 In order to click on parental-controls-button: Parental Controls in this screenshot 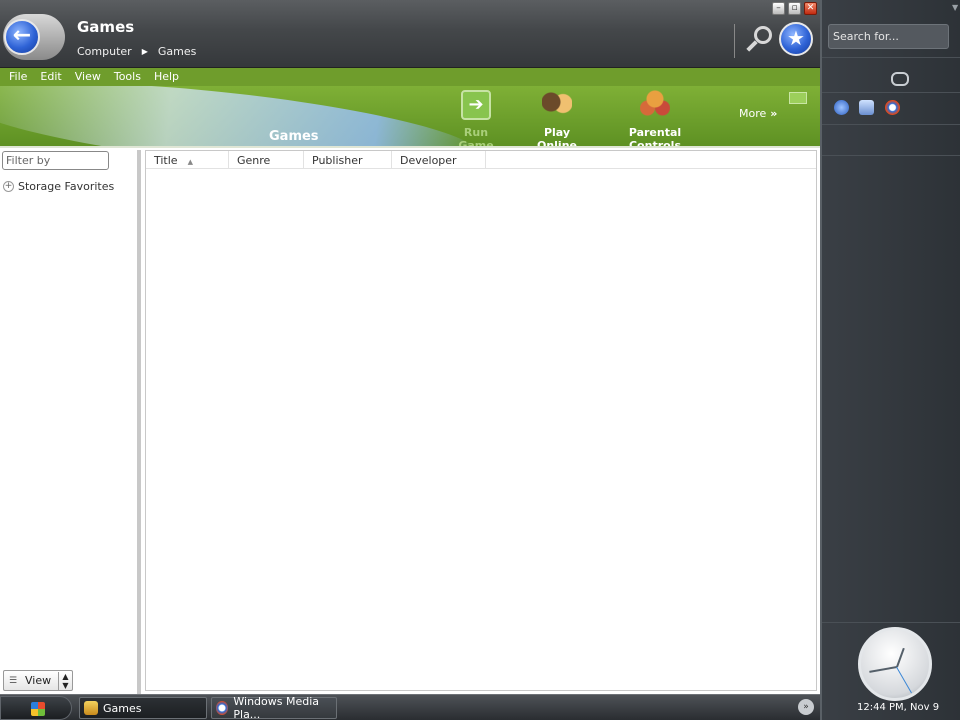, I will do `click(655, 119)`.